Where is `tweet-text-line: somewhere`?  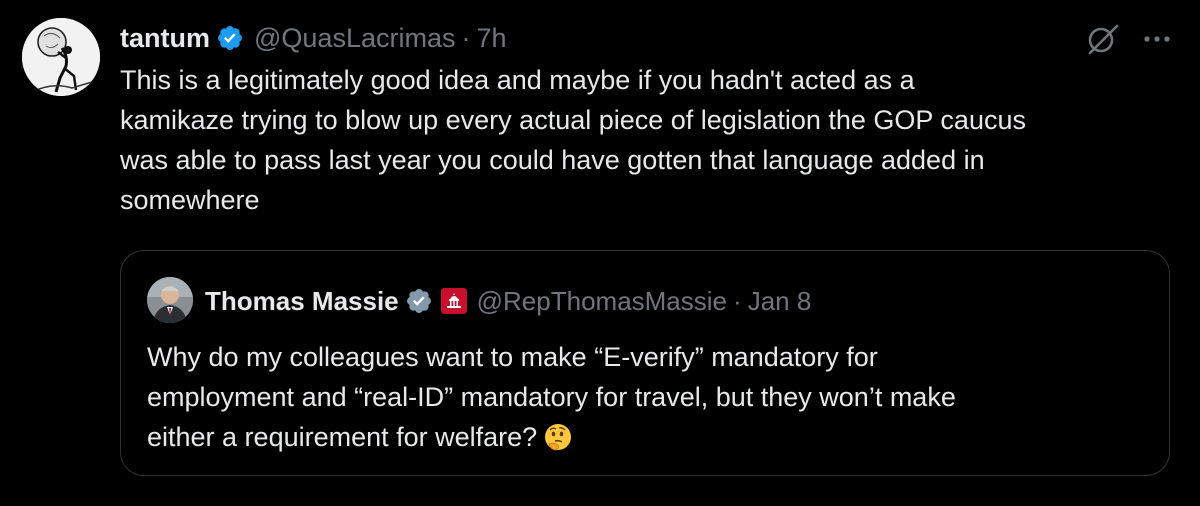 tweet-text-line: somewhere is located at coordinates (190, 200).